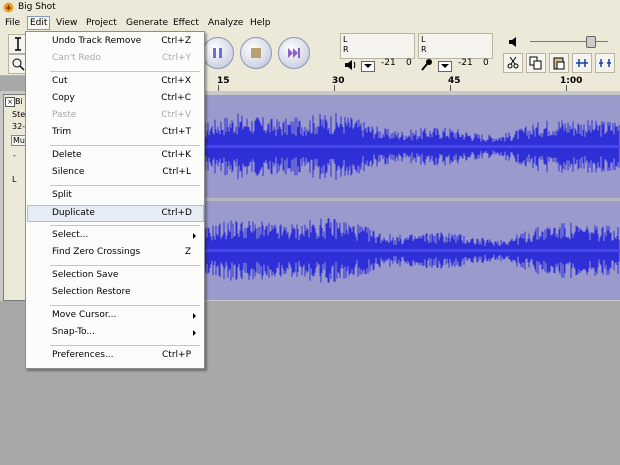 Image resolution: width=620 pixels, height=465 pixels. Describe the element at coordinates (18, 64) in the screenshot. I see `magnifier-icon` at that location.